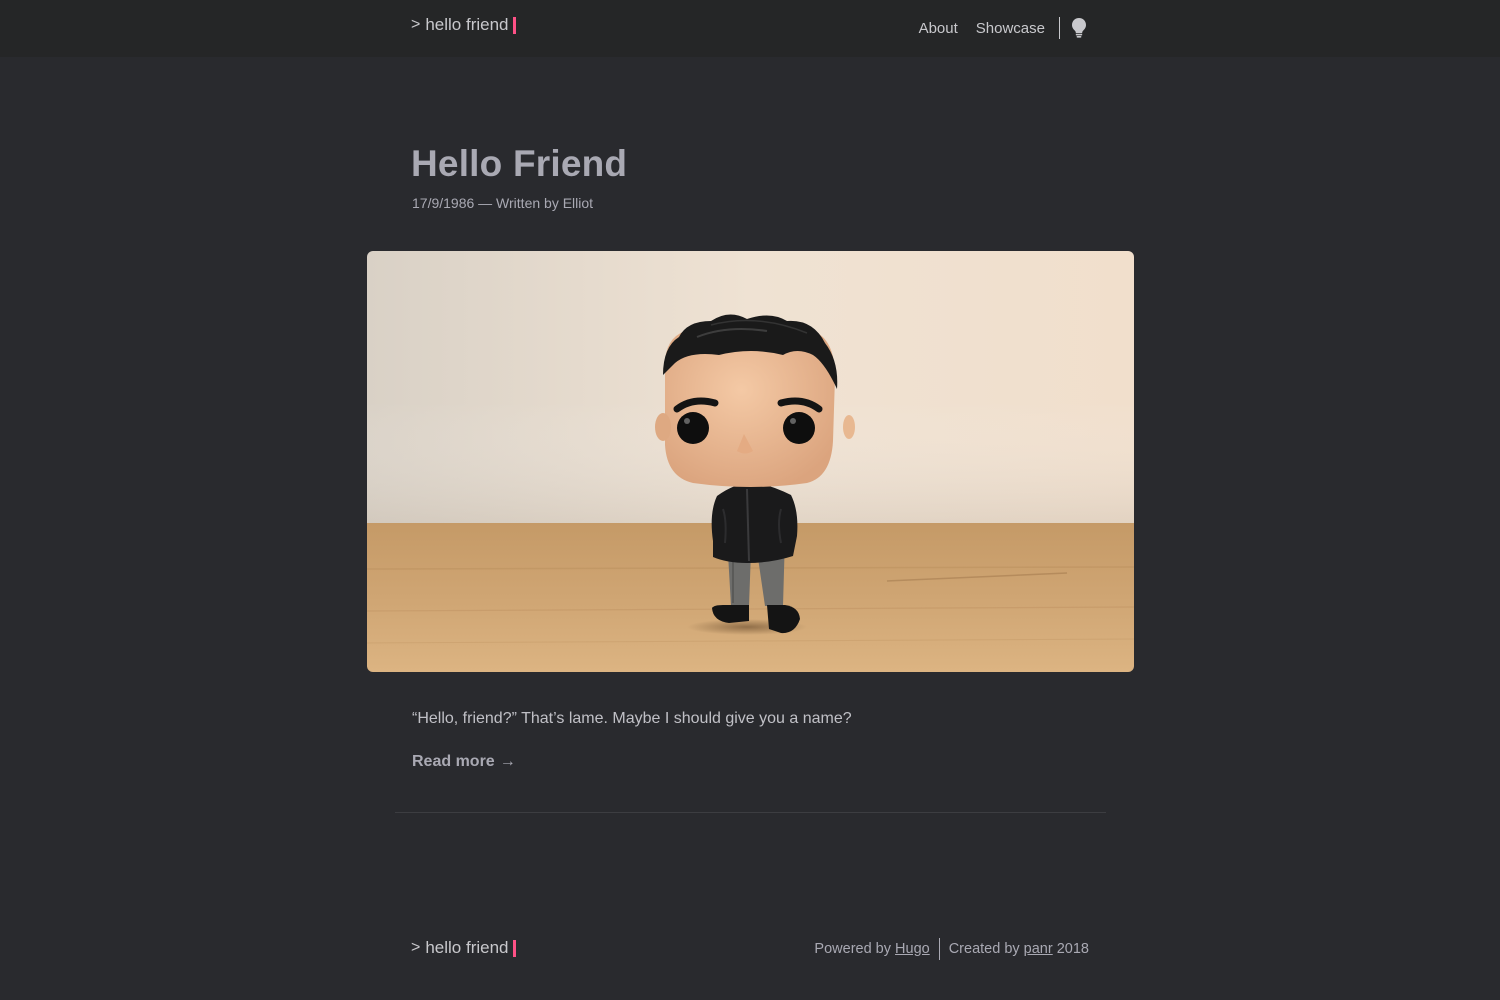  What do you see at coordinates (467, 947) in the screenshot?
I see `footer-logo-text: hello friend` at bounding box center [467, 947].